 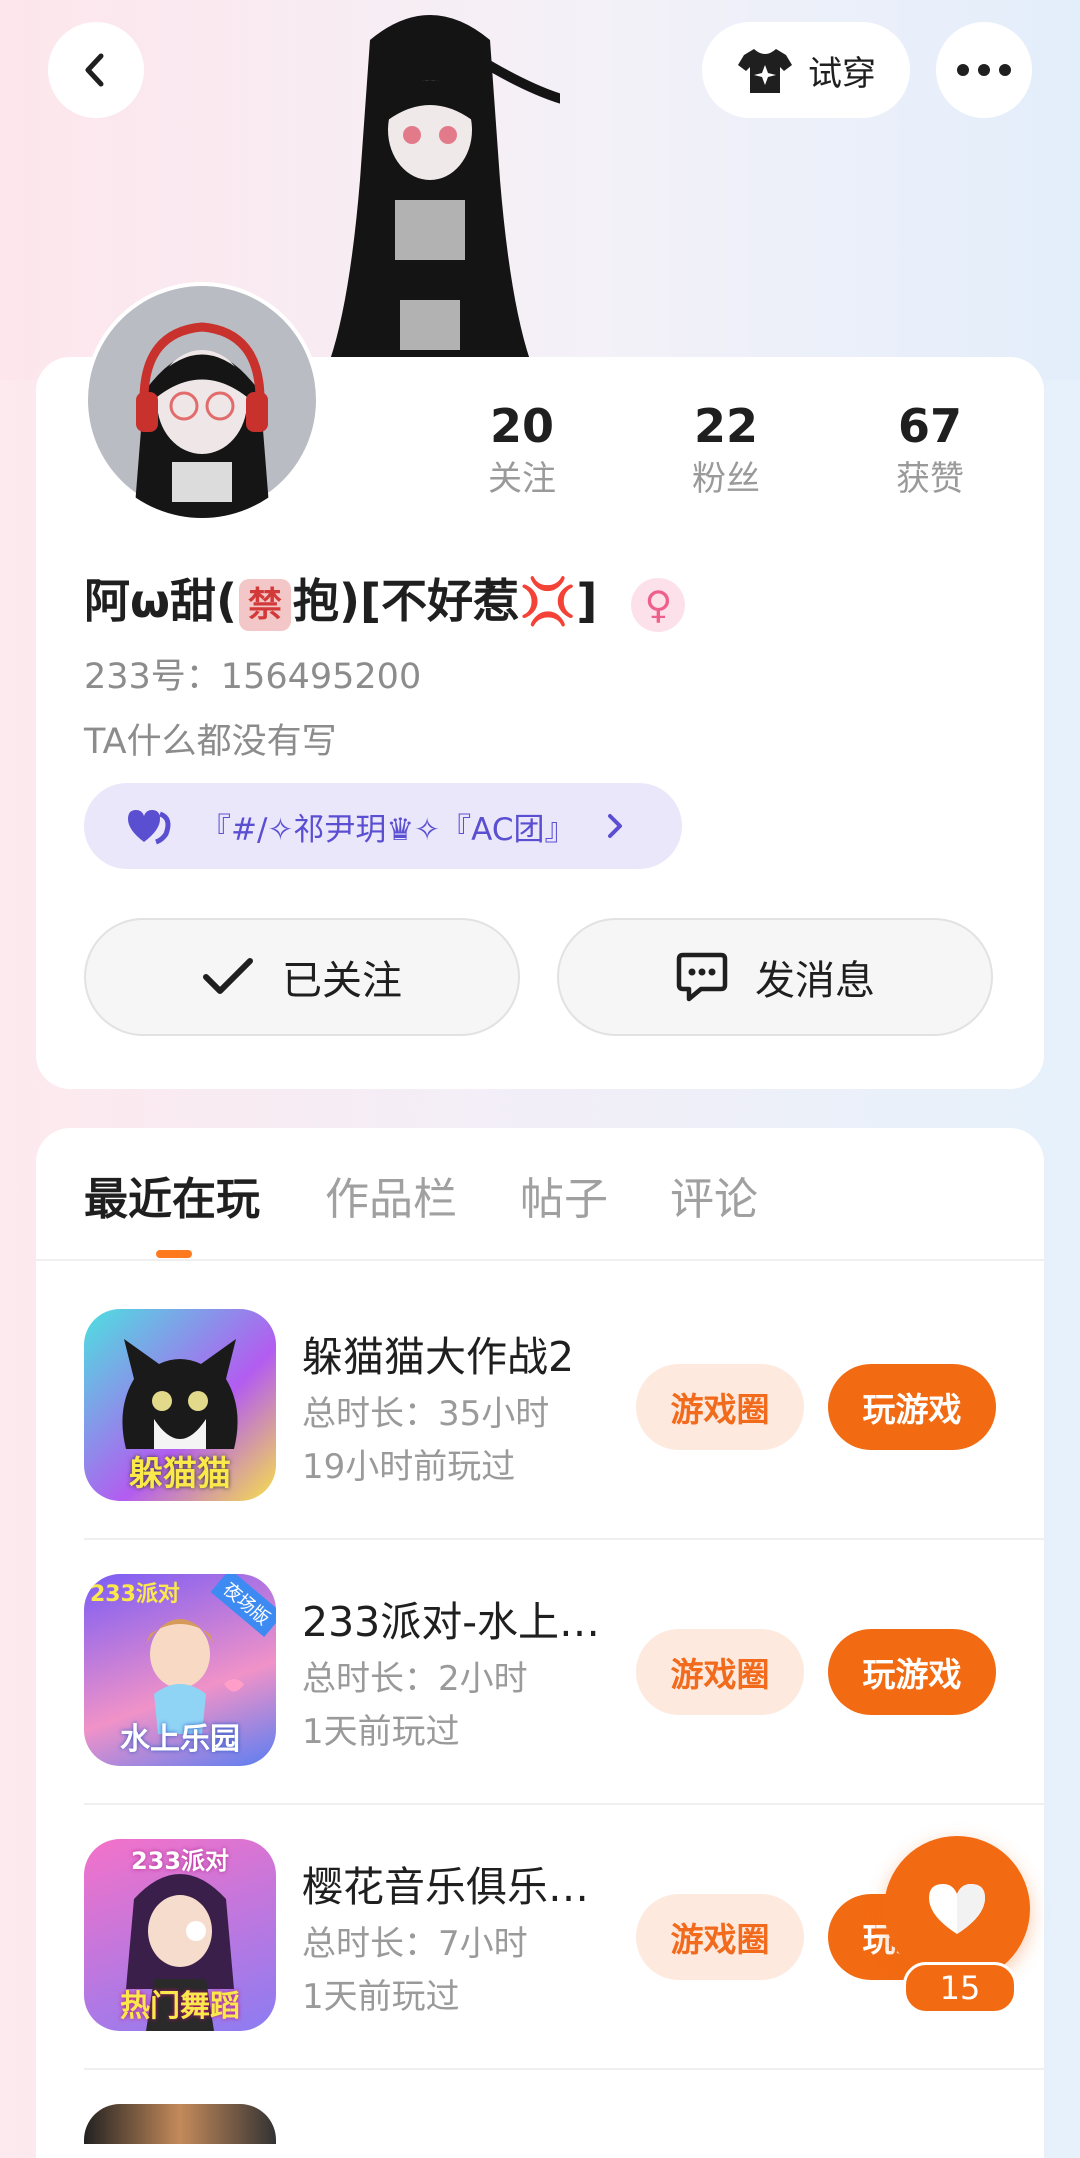 I want to click on username-part2: 抱)[不好惹, so click(x=406, y=601).